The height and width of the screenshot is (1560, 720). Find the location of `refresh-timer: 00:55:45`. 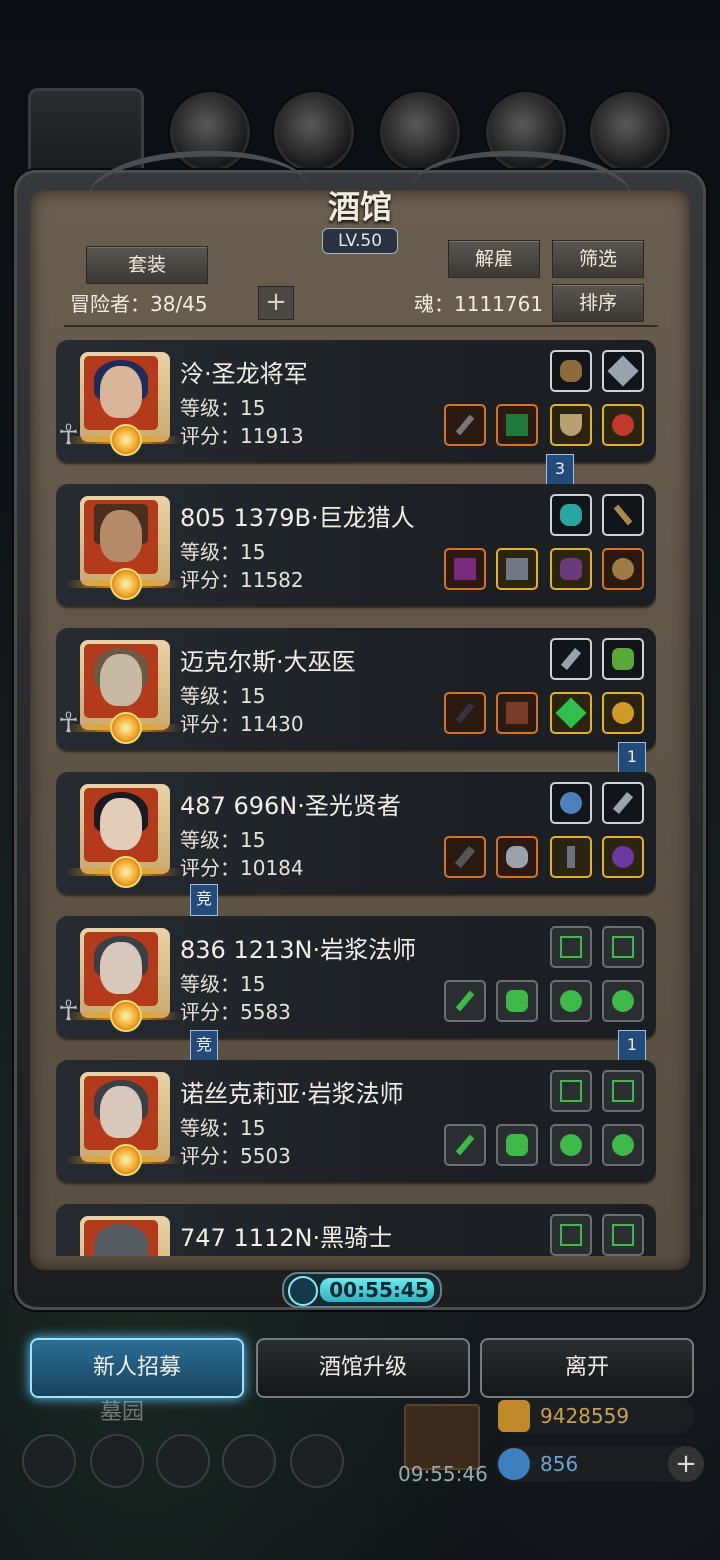

refresh-timer: 00:55:45 is located at coordinates (362, 1290).